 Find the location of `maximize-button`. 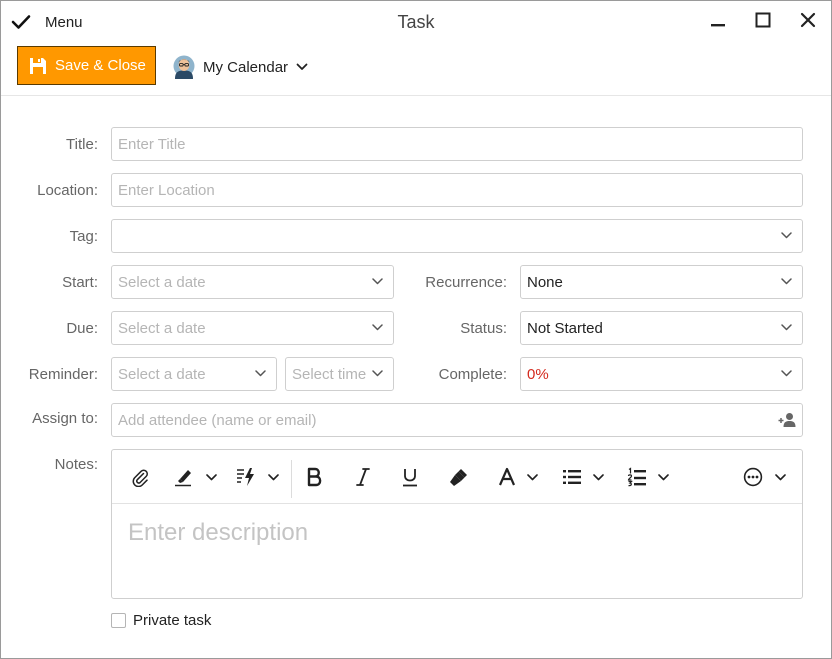

maximize-button is located at coordinates (763, 20).